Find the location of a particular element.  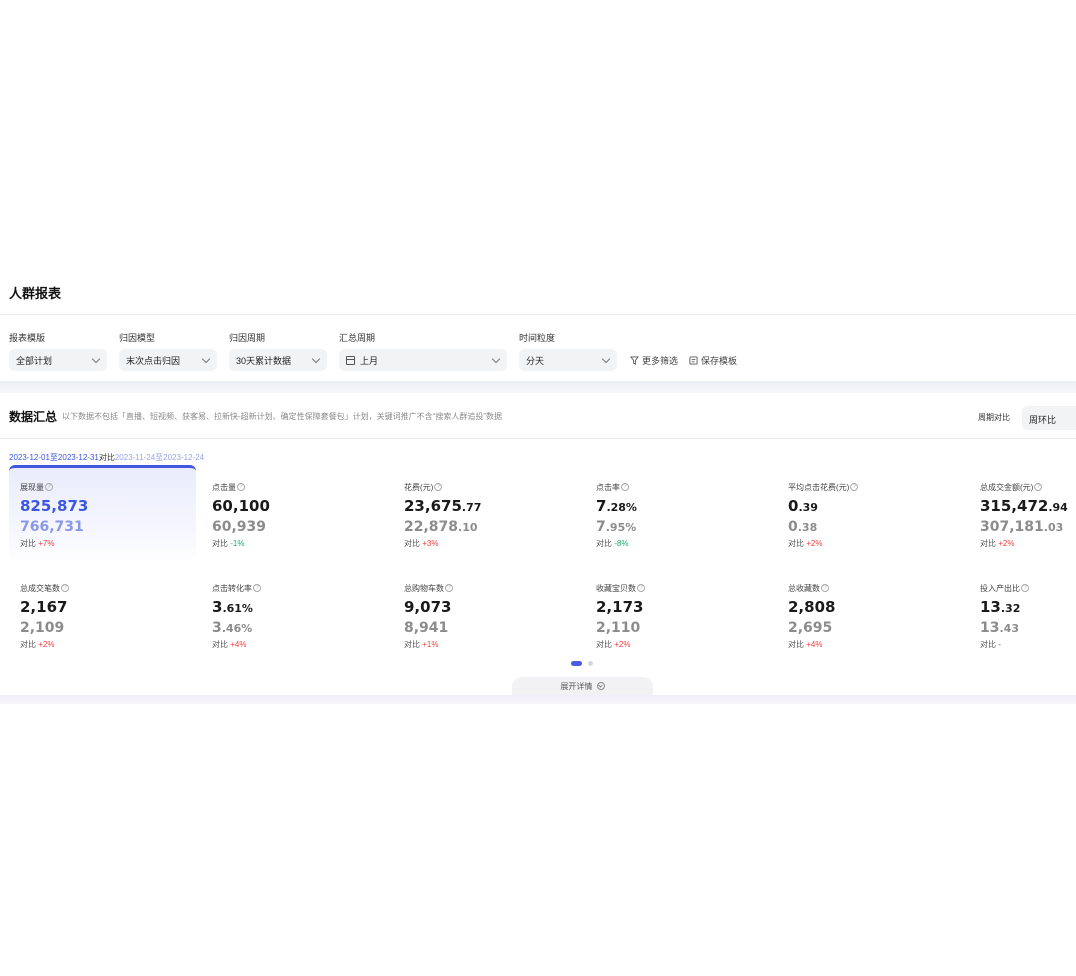

metric-compare-value: 2,695 is located at coordinates (878, 628).